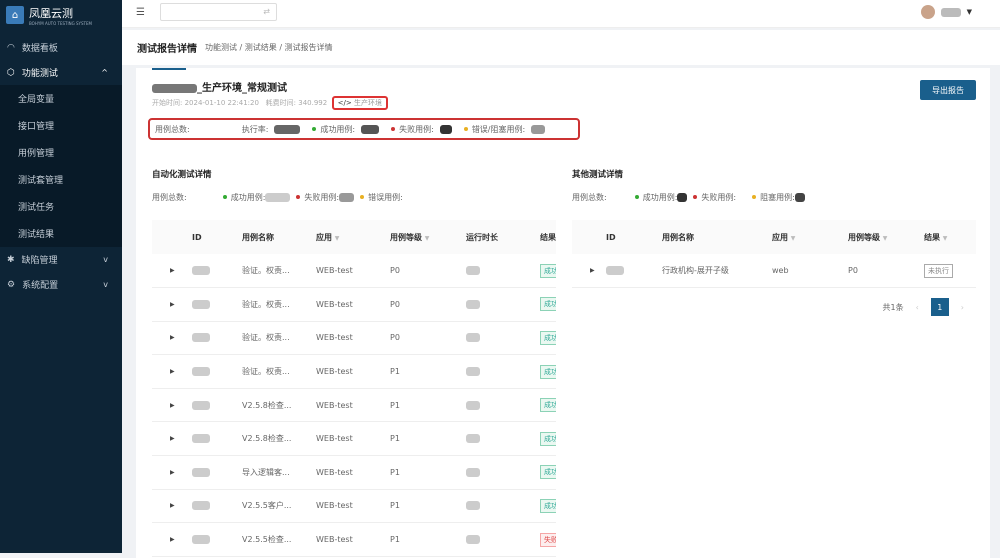 Image resolution: width=1000 pixels, height=558 pixels. Describe the element at coordinates (169, 69) in the screenshot. I see `tab-indicator` at that location.